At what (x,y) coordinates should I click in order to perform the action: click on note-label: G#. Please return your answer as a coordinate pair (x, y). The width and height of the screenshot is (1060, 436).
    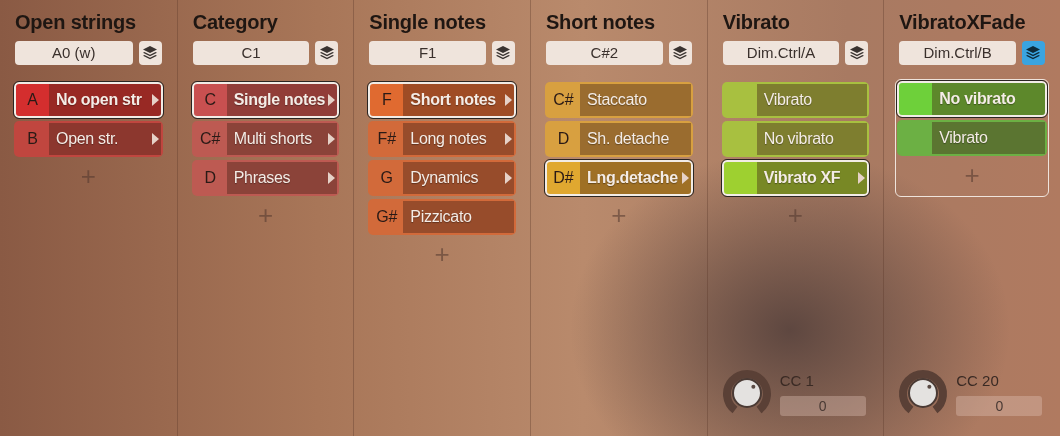
    Looking at the image, I should click on (387, 217).